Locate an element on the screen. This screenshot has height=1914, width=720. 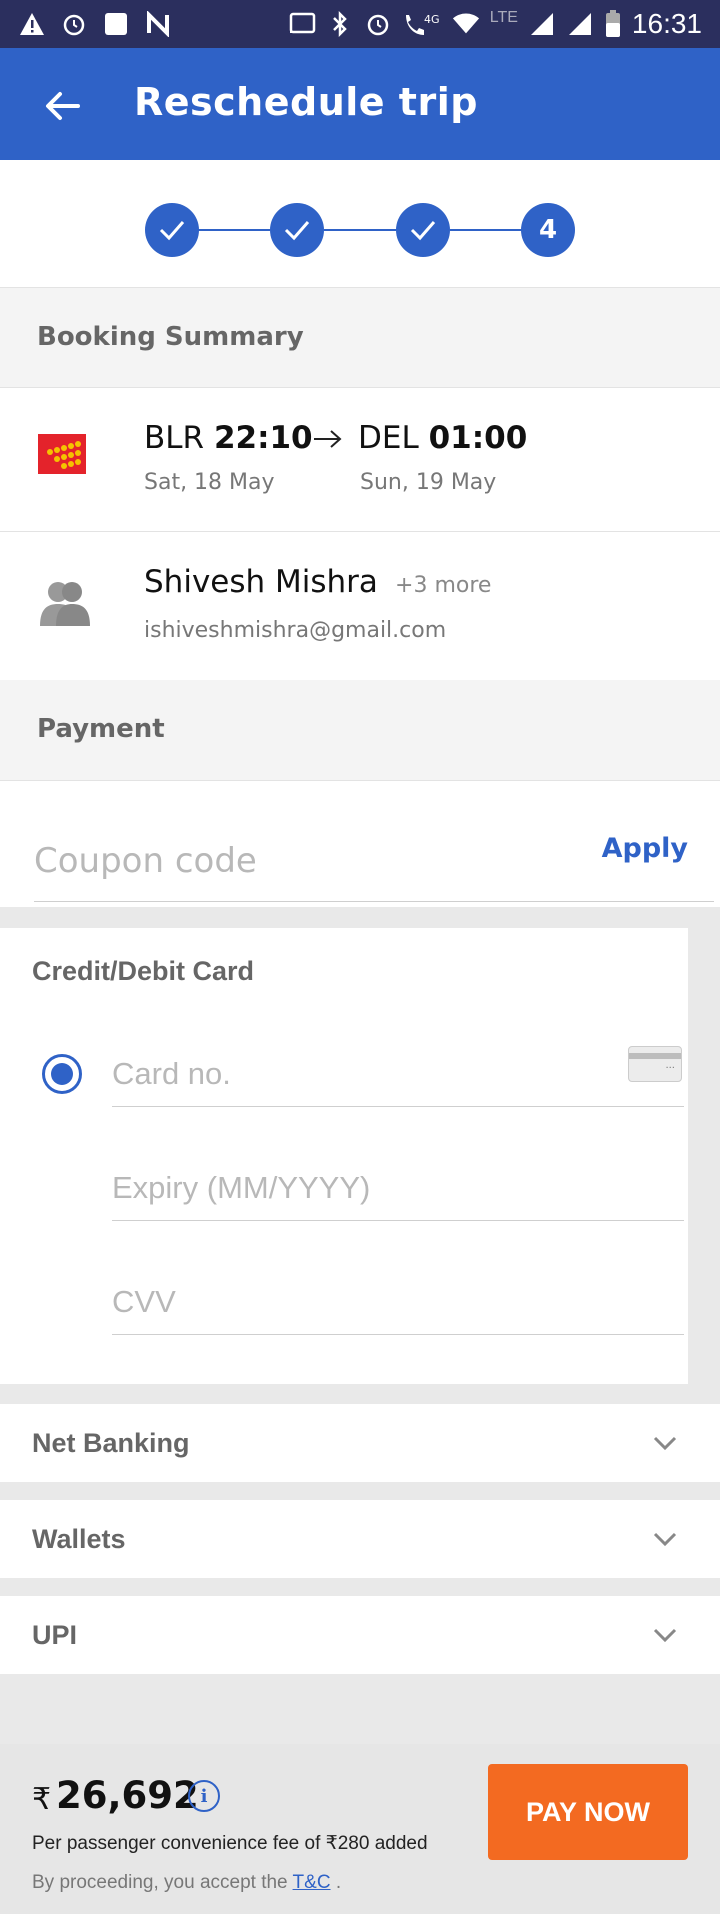
page-title: Reschedule trip is located at coordinates (306, 102).